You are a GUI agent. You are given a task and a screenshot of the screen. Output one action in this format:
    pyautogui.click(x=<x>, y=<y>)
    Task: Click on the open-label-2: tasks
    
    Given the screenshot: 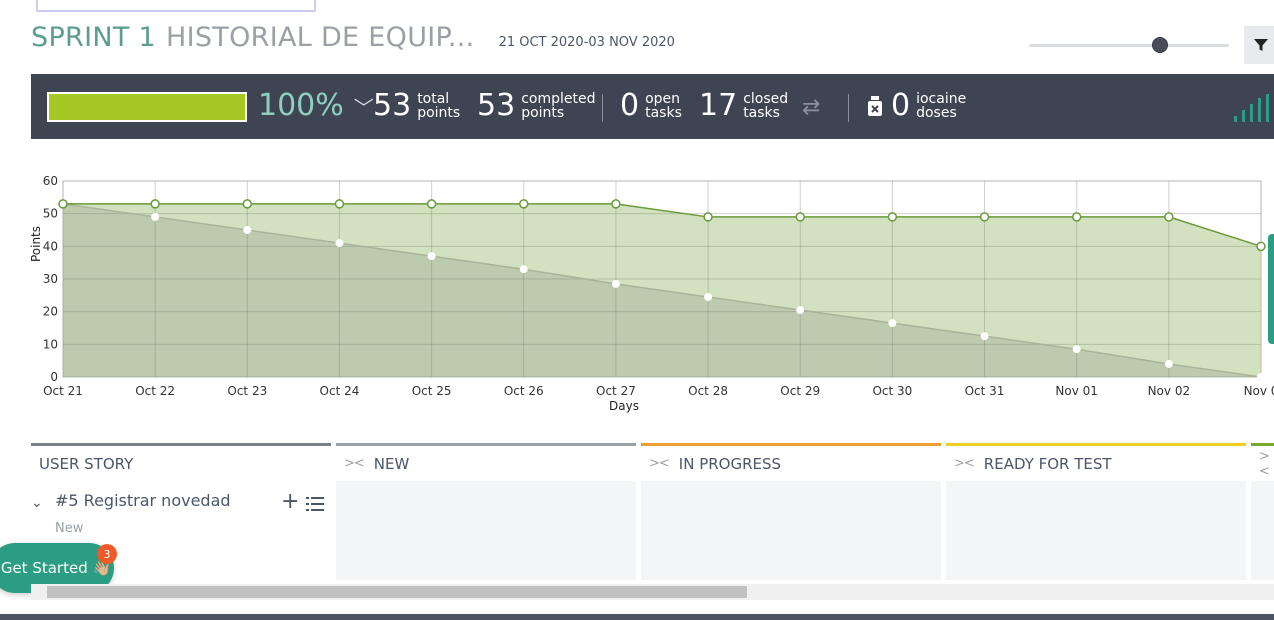 What is the action you would take?
    pyautogui.click(x=663, y=113)
    